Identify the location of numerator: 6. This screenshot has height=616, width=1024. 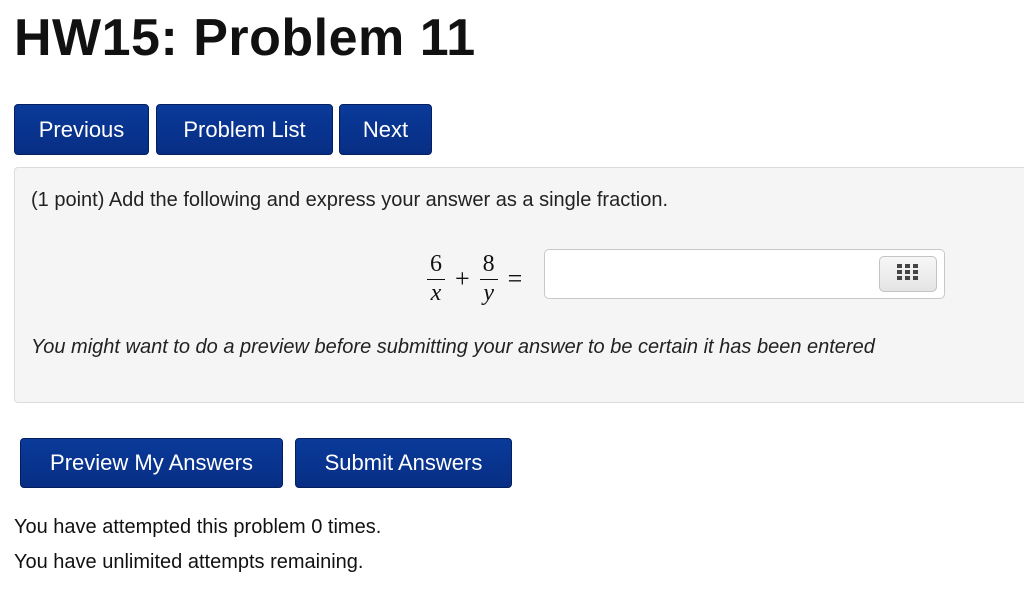
(436, 266).